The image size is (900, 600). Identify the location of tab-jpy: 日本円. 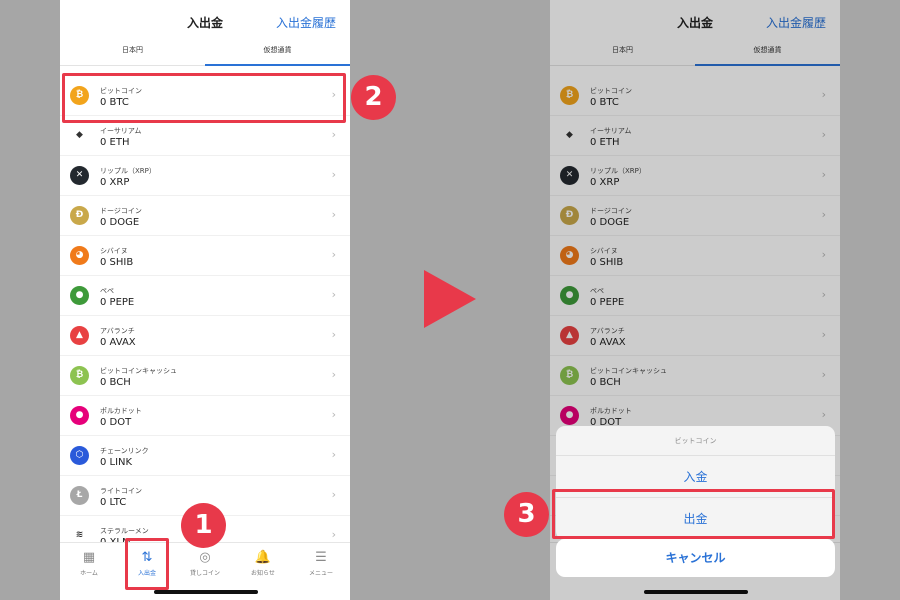
(132, 52).